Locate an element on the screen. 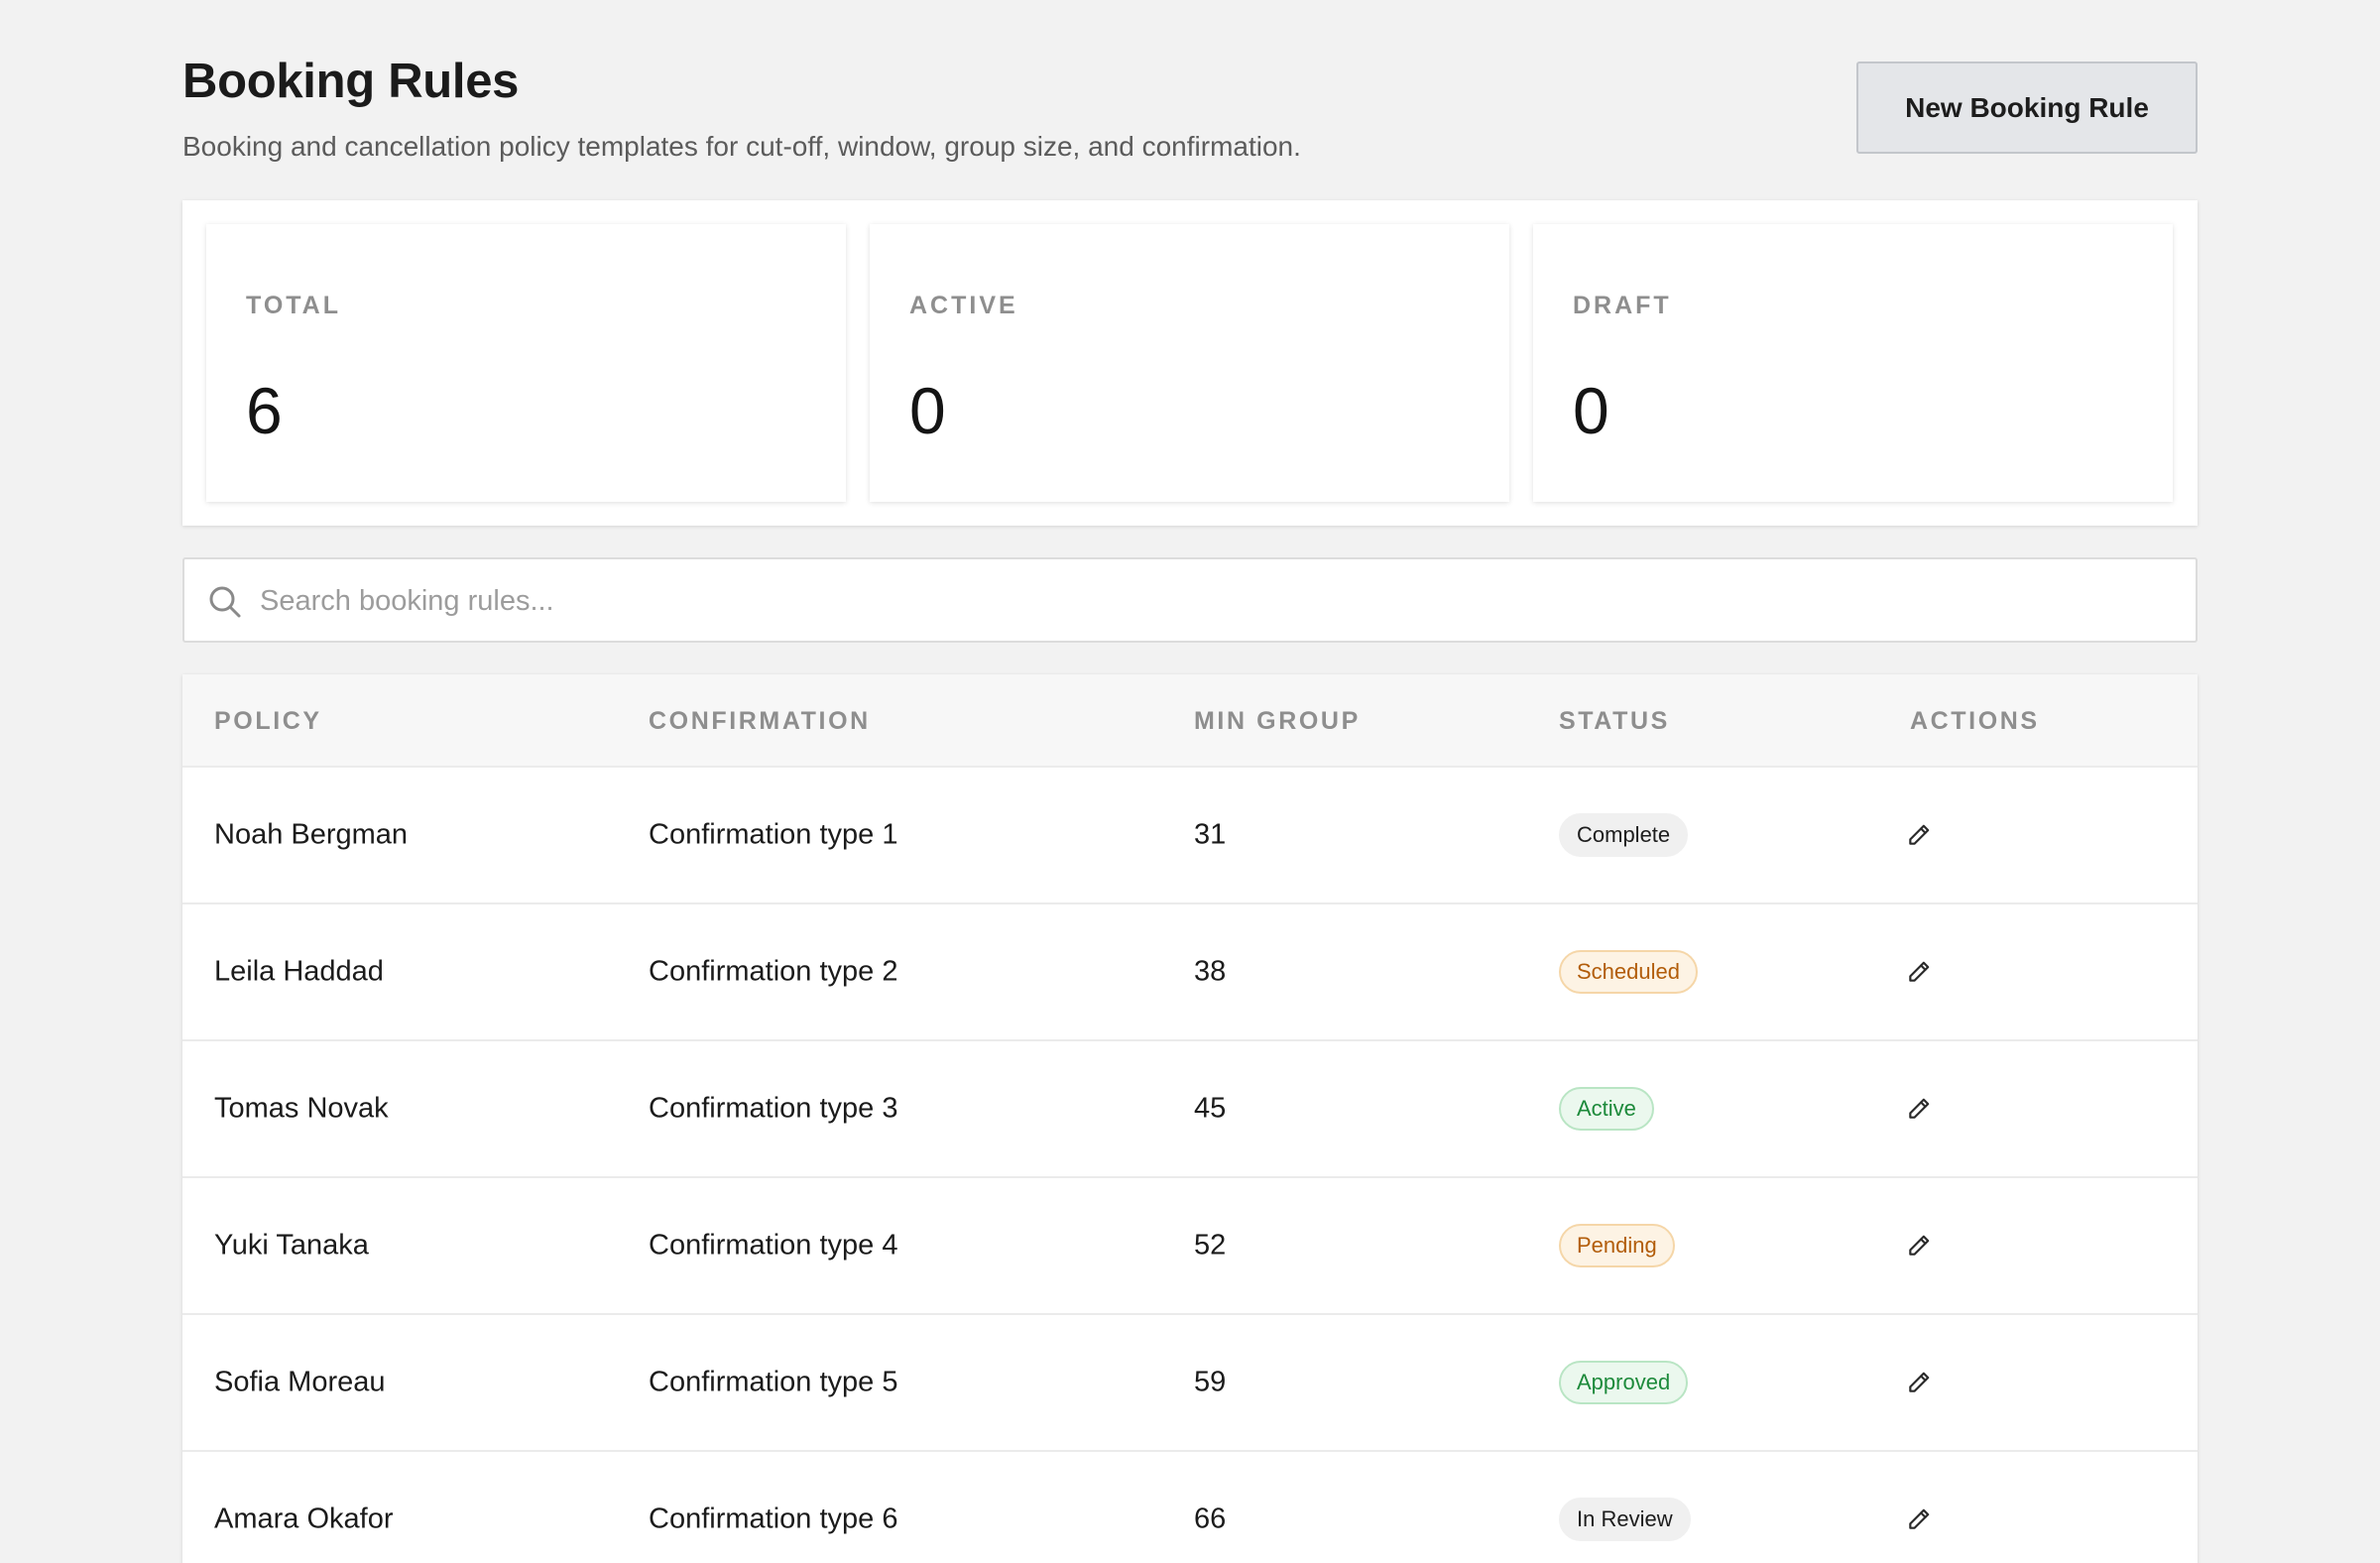 The image size is (2380, 1563). column-header-status: STATUS is located at coordinates (1614, 721).